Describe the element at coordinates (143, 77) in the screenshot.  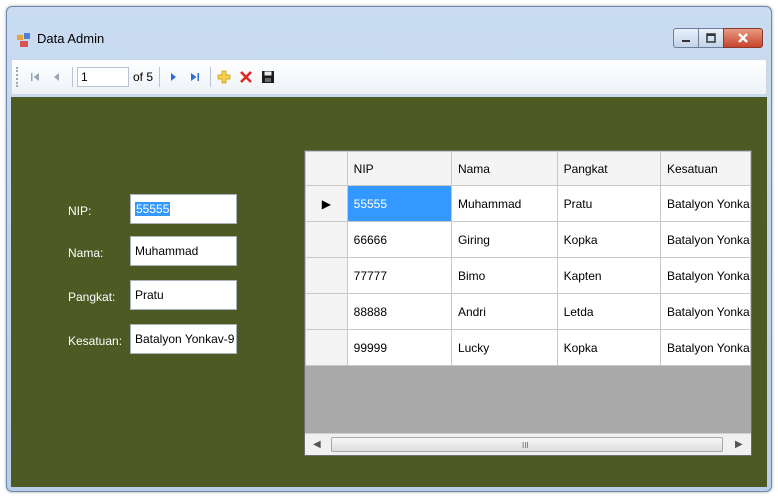
I see `record-count-label: of 5` at that location.